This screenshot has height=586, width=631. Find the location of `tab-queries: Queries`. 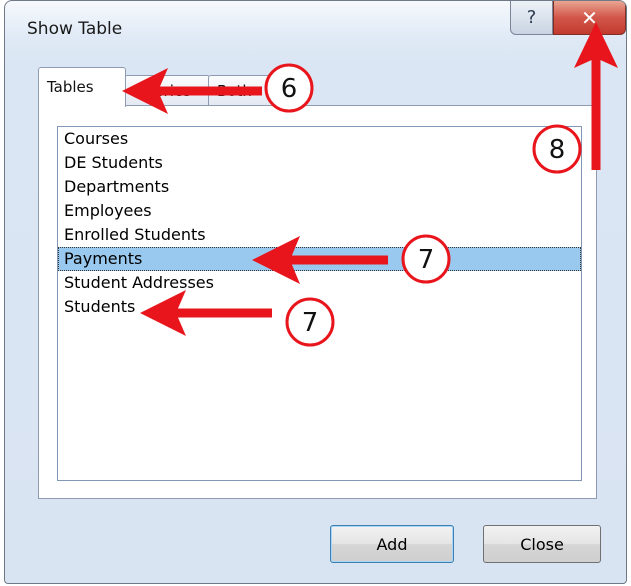

tab-queries: Queries is located at coordinates (167, 90).